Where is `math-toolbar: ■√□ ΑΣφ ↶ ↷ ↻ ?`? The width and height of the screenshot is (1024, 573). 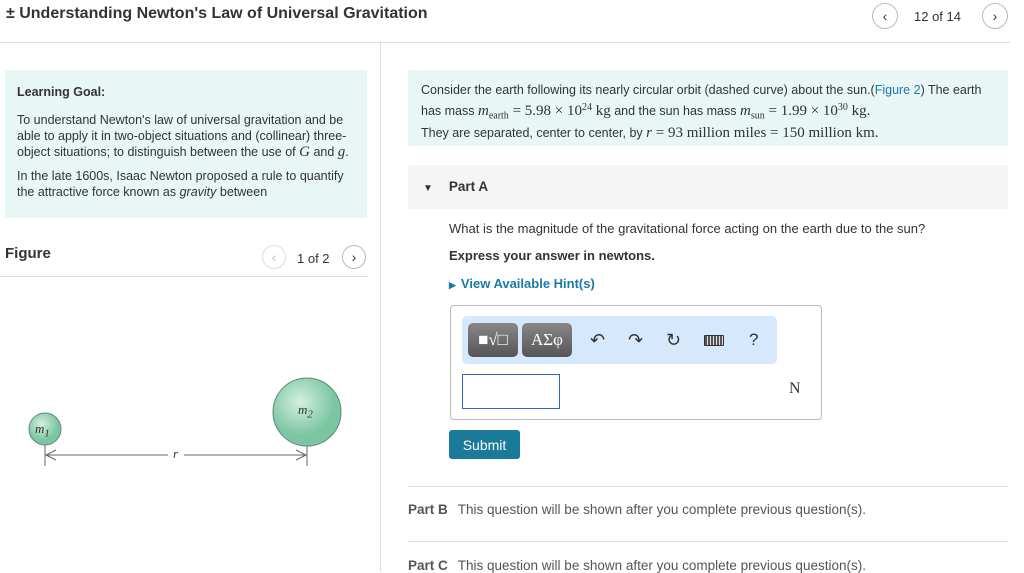 math-toolbar: ■√□ ΑΣφ ↶ ↷ ↻ ? is located at coordinates (619, 340).